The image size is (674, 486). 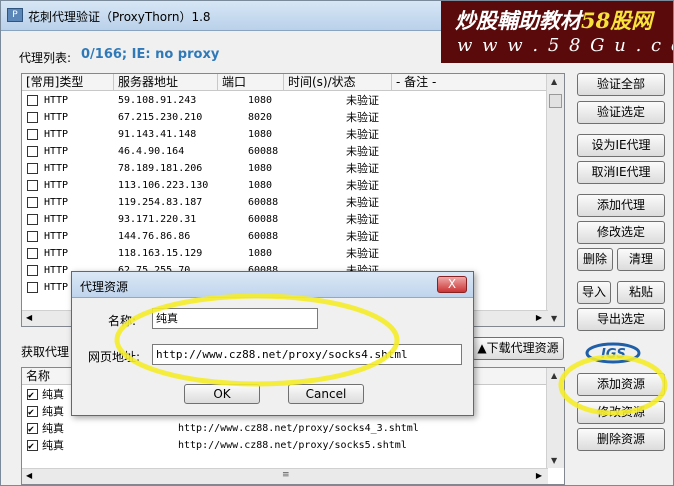 I want to click on table-row: HTTP 93.171.220.31 60088 未验证, so click(x=284, y=219).